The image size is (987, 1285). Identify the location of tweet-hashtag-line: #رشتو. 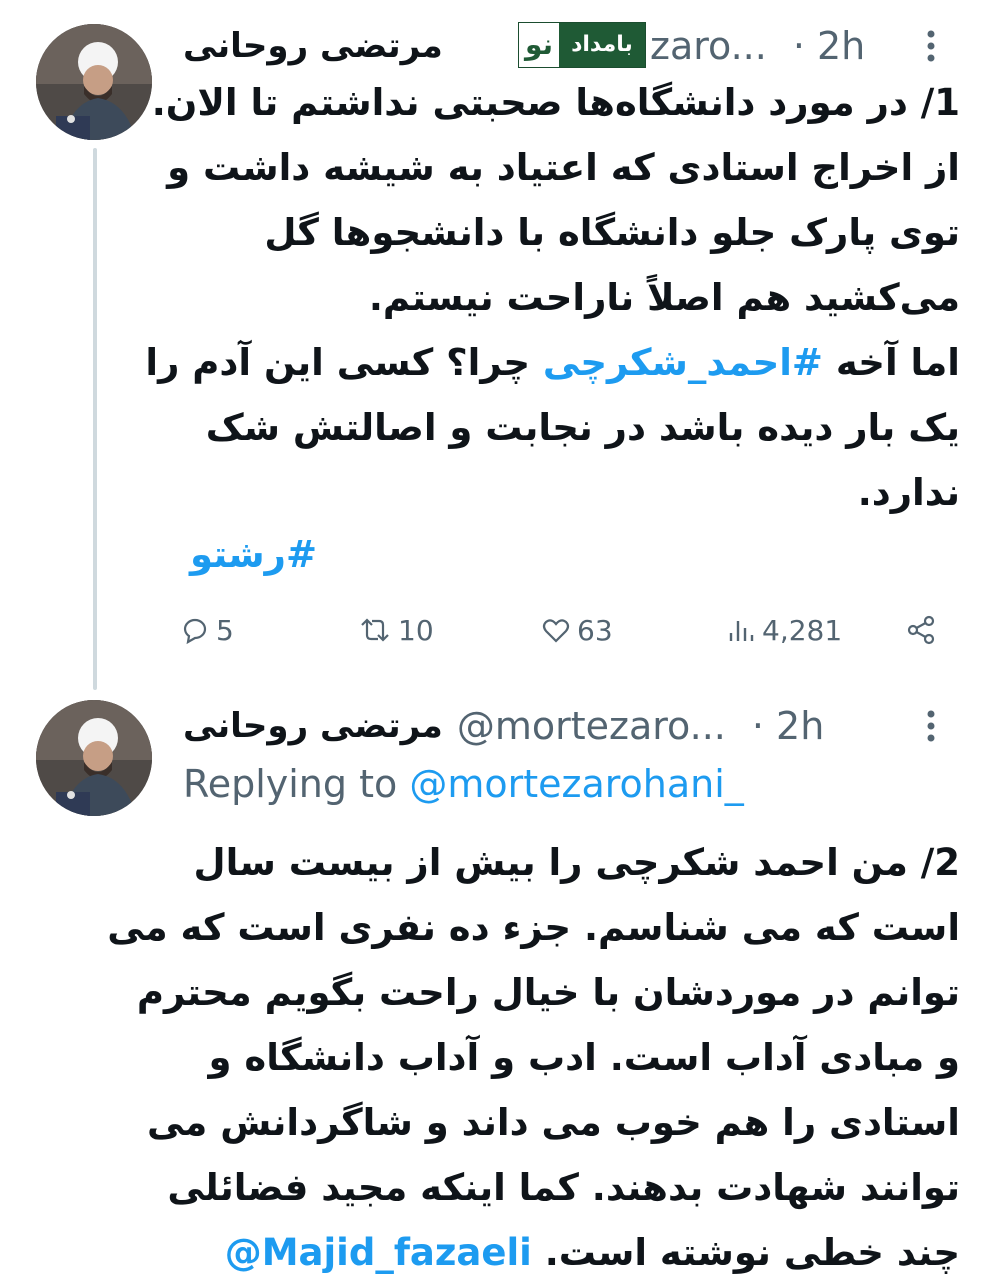
(247, 554).